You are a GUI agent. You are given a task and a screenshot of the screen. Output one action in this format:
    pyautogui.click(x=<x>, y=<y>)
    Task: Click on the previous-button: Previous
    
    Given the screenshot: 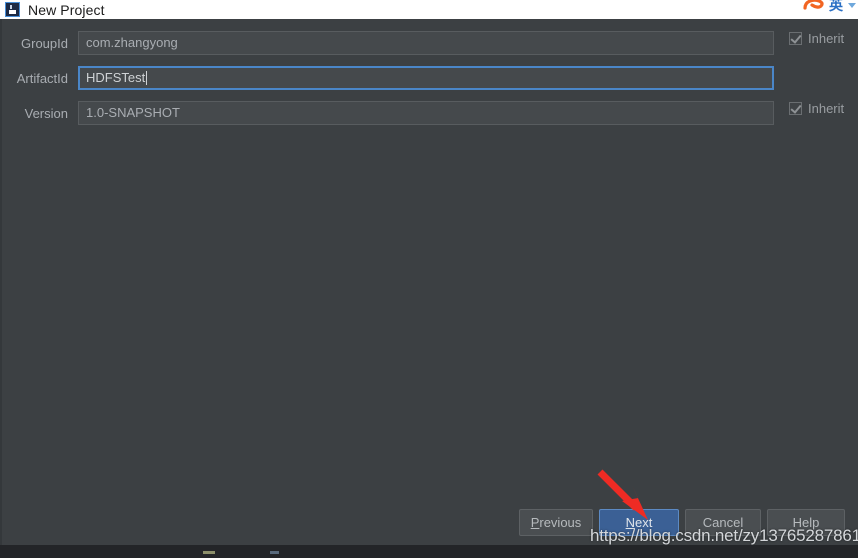 What is the action you would take?
    pyautogui.click(x=556, y=522)
    